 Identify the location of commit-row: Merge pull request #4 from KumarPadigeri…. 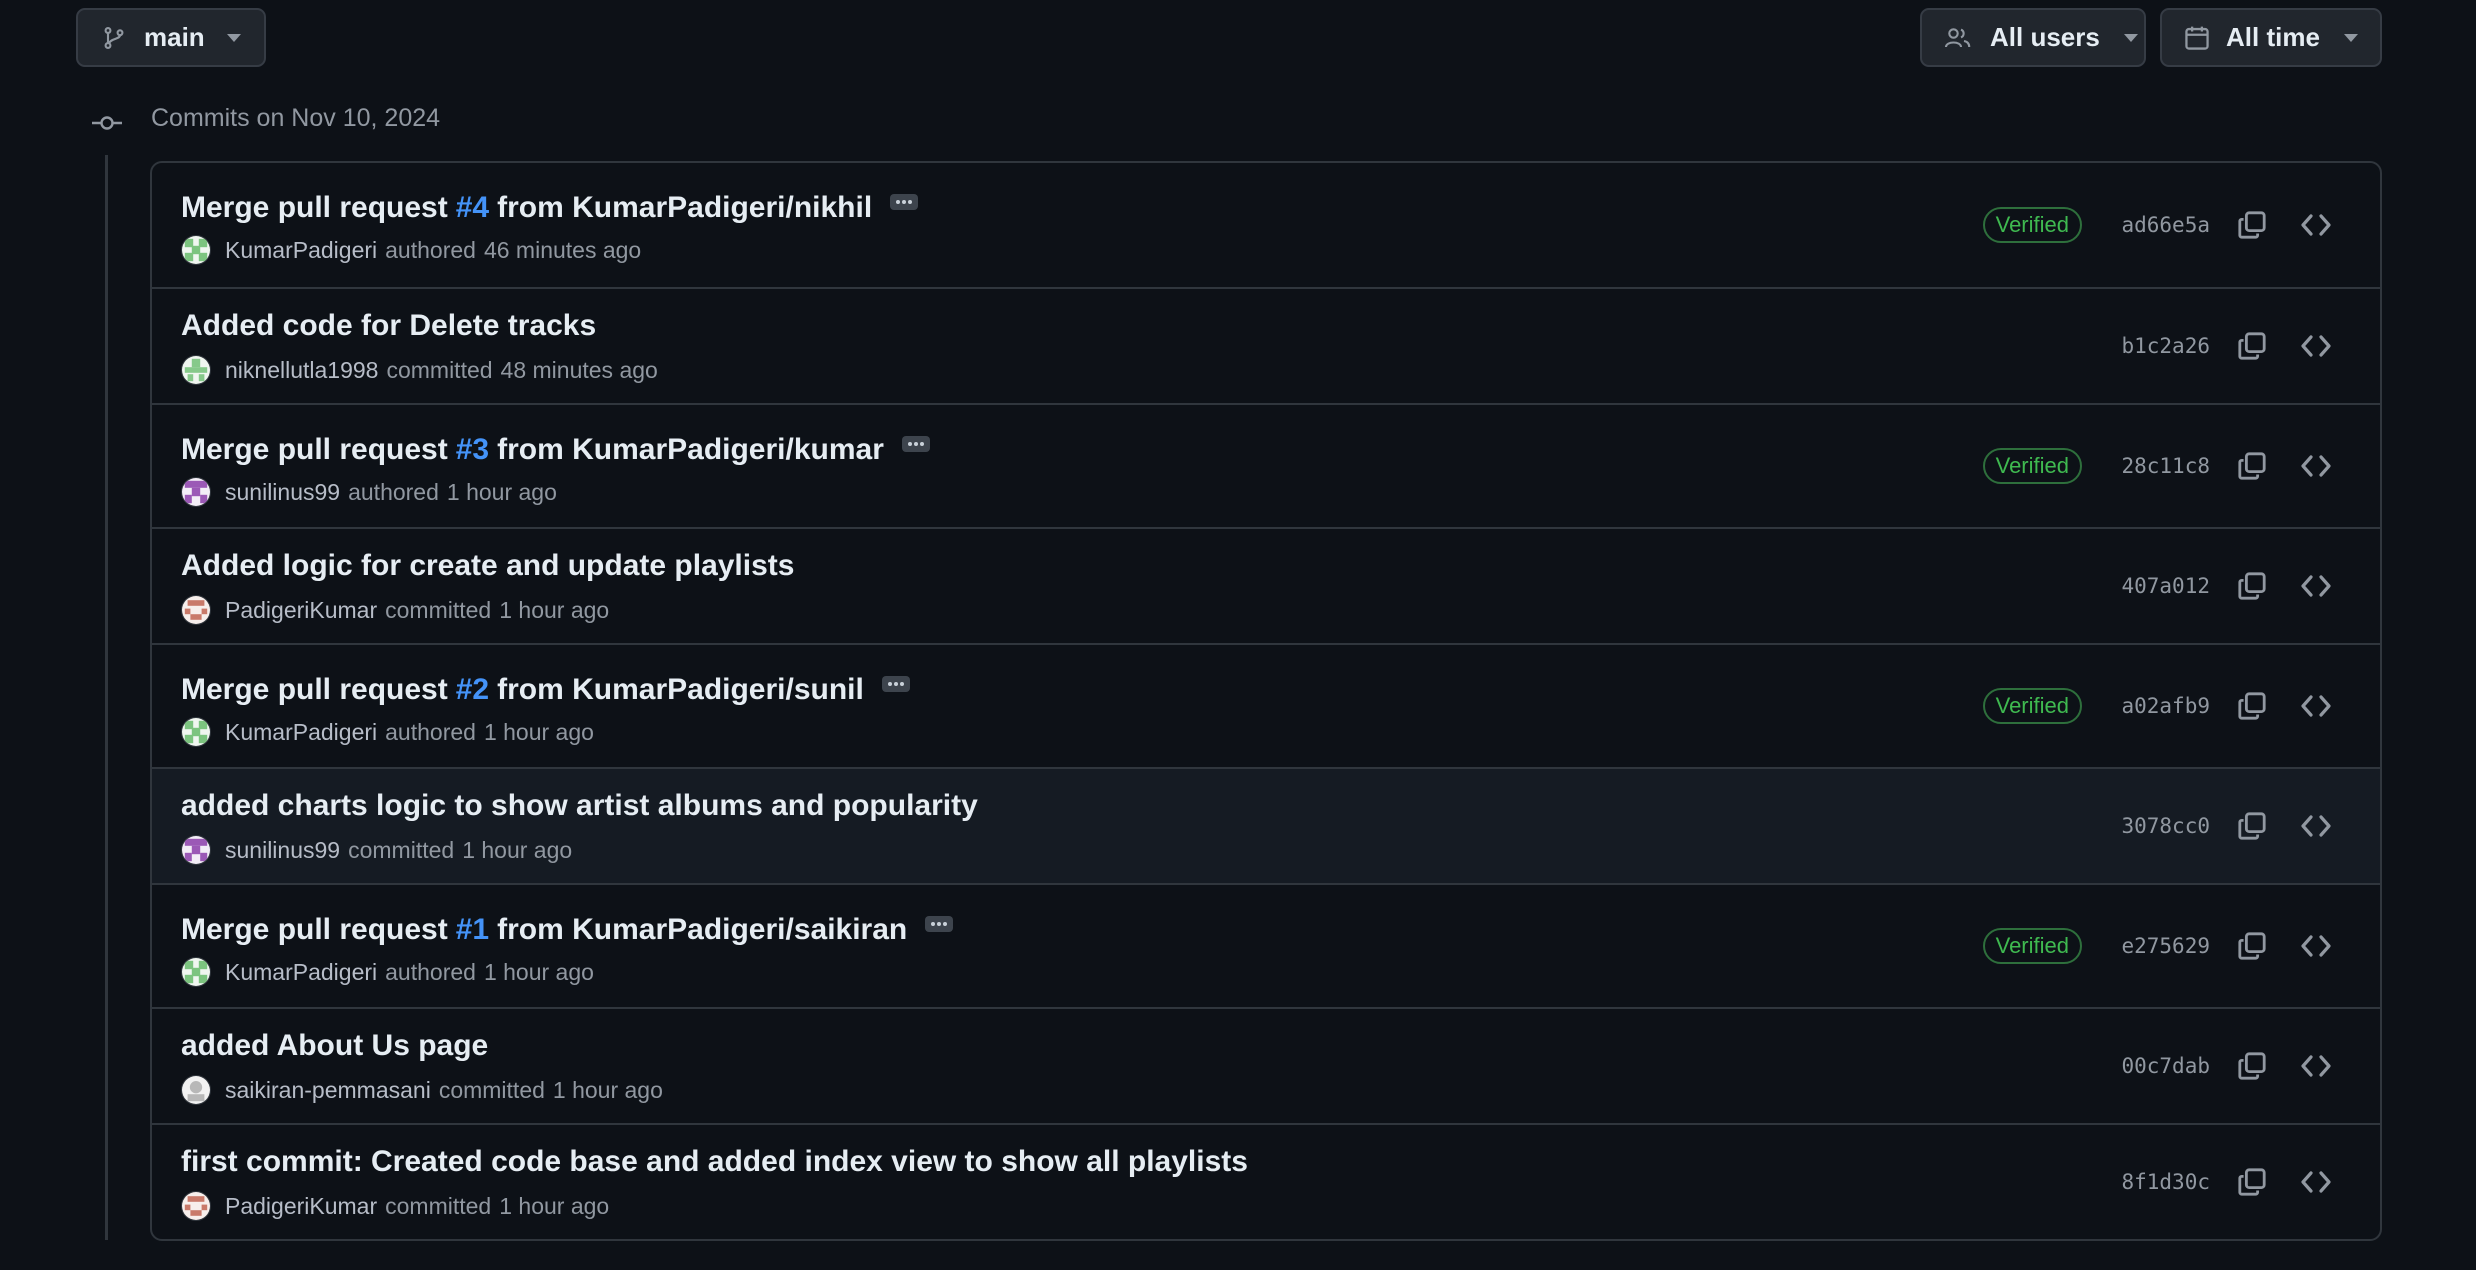
(1266, 225).